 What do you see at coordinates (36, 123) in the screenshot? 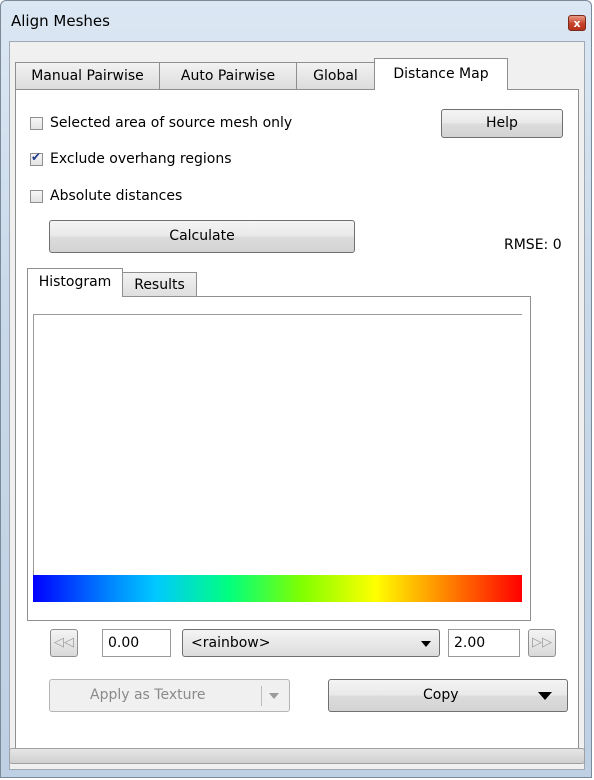
I see `selected-area-checkbox` at bounding box center [36, 123].